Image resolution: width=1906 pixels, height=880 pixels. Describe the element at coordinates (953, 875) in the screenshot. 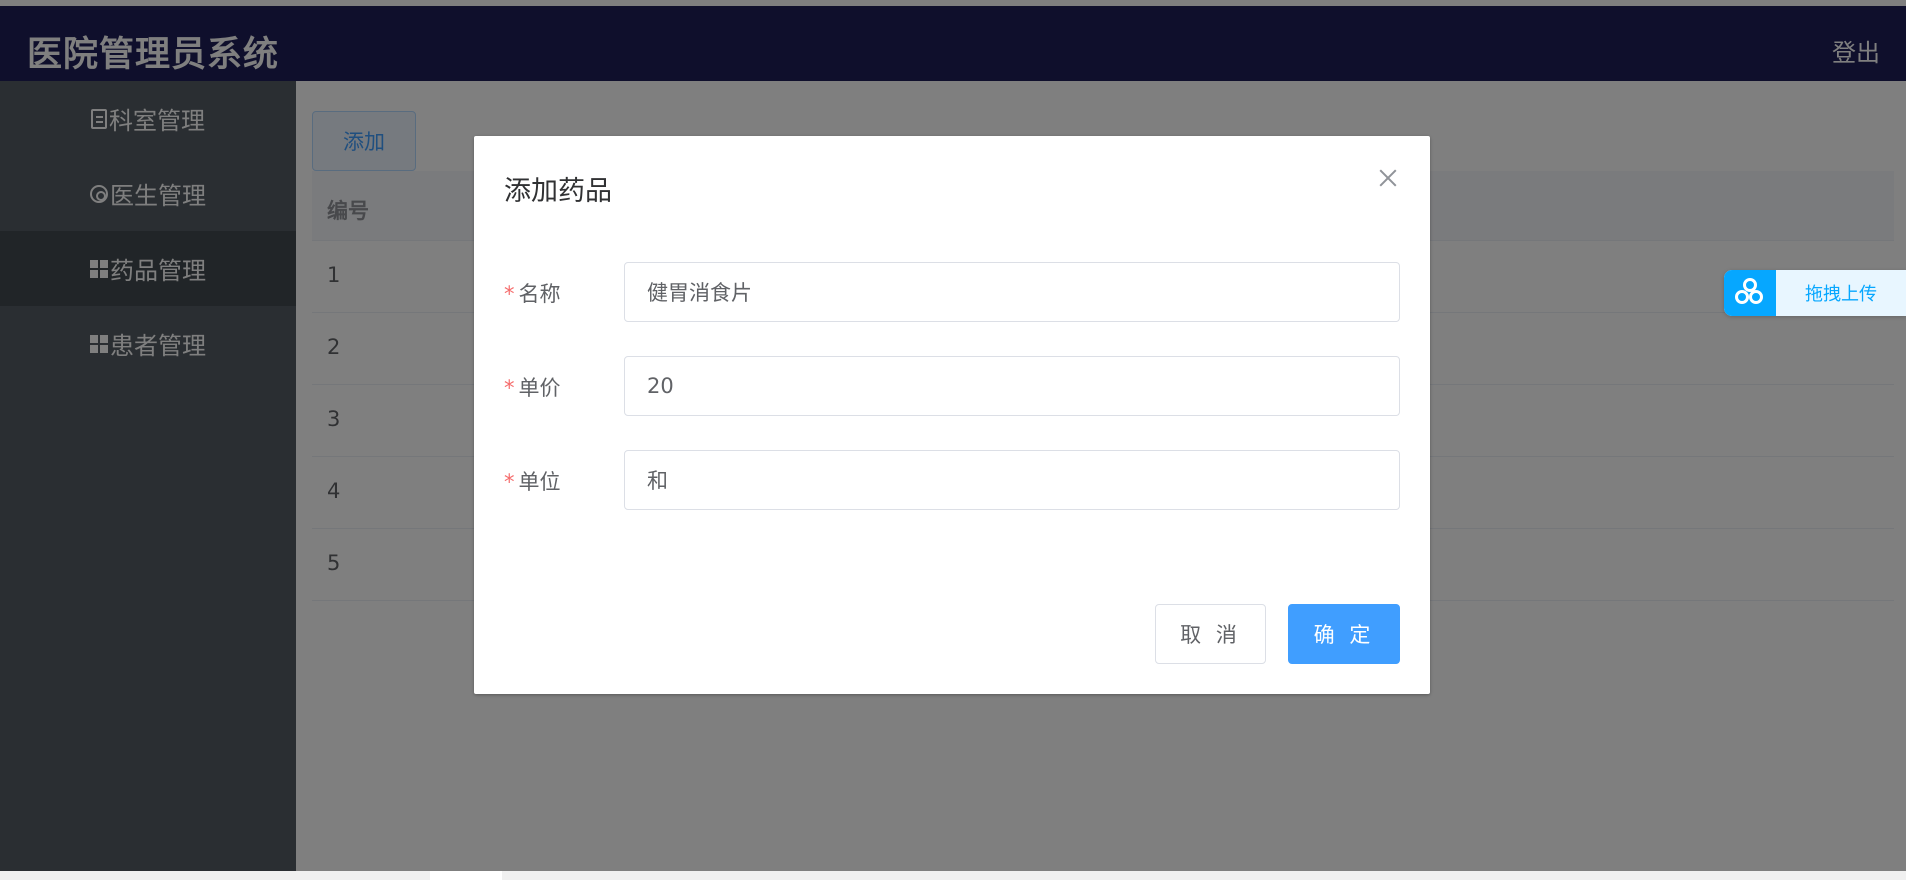

I see `bottom-taskbar` at that location.